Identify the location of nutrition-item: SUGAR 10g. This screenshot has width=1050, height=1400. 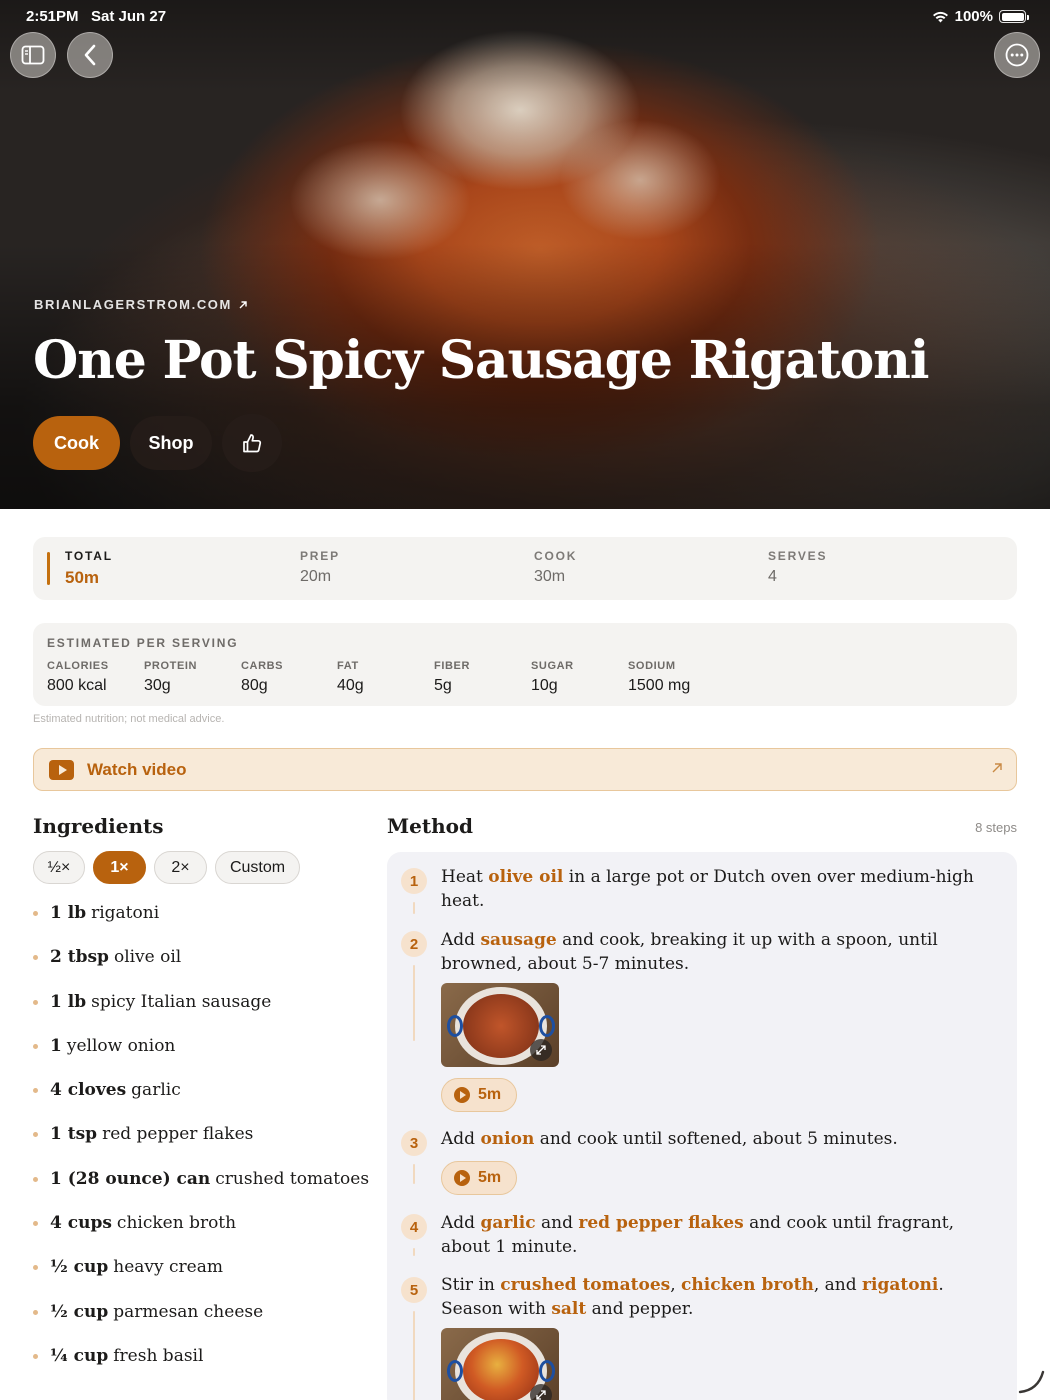
(552, 677).